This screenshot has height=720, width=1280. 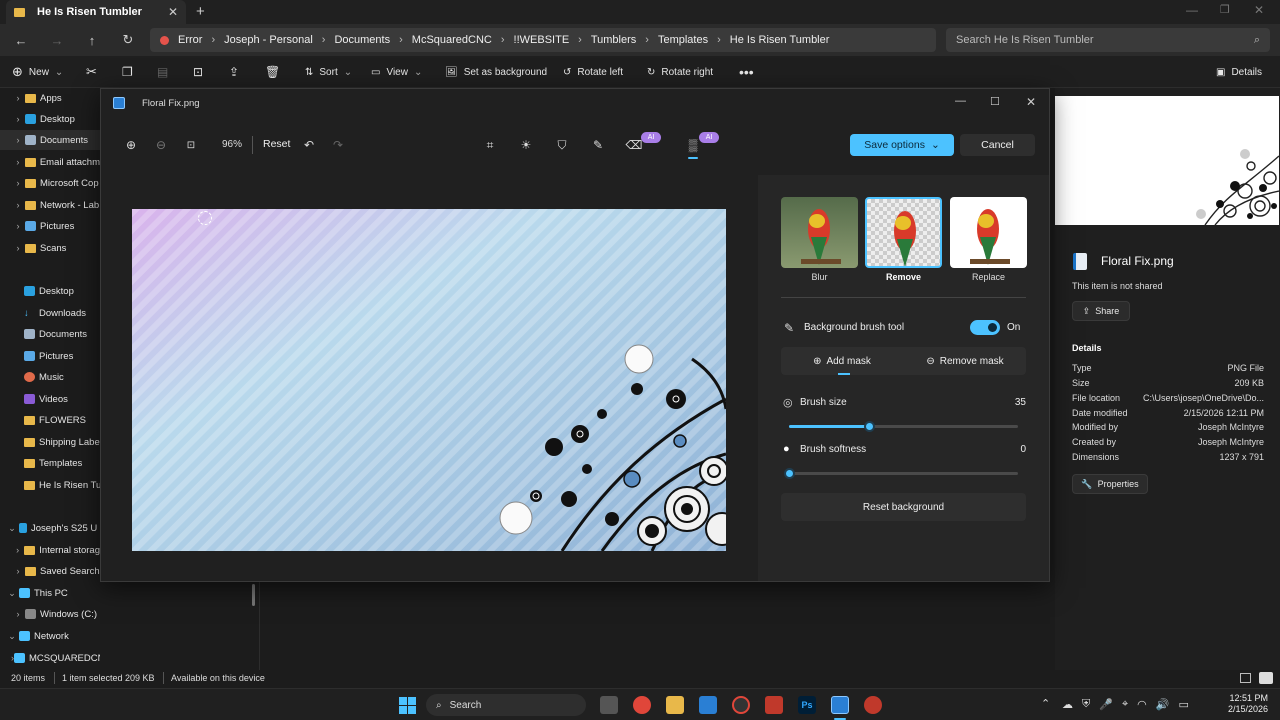 I want to click on quick-desktop: Desktop, so click(x=50, y=291).